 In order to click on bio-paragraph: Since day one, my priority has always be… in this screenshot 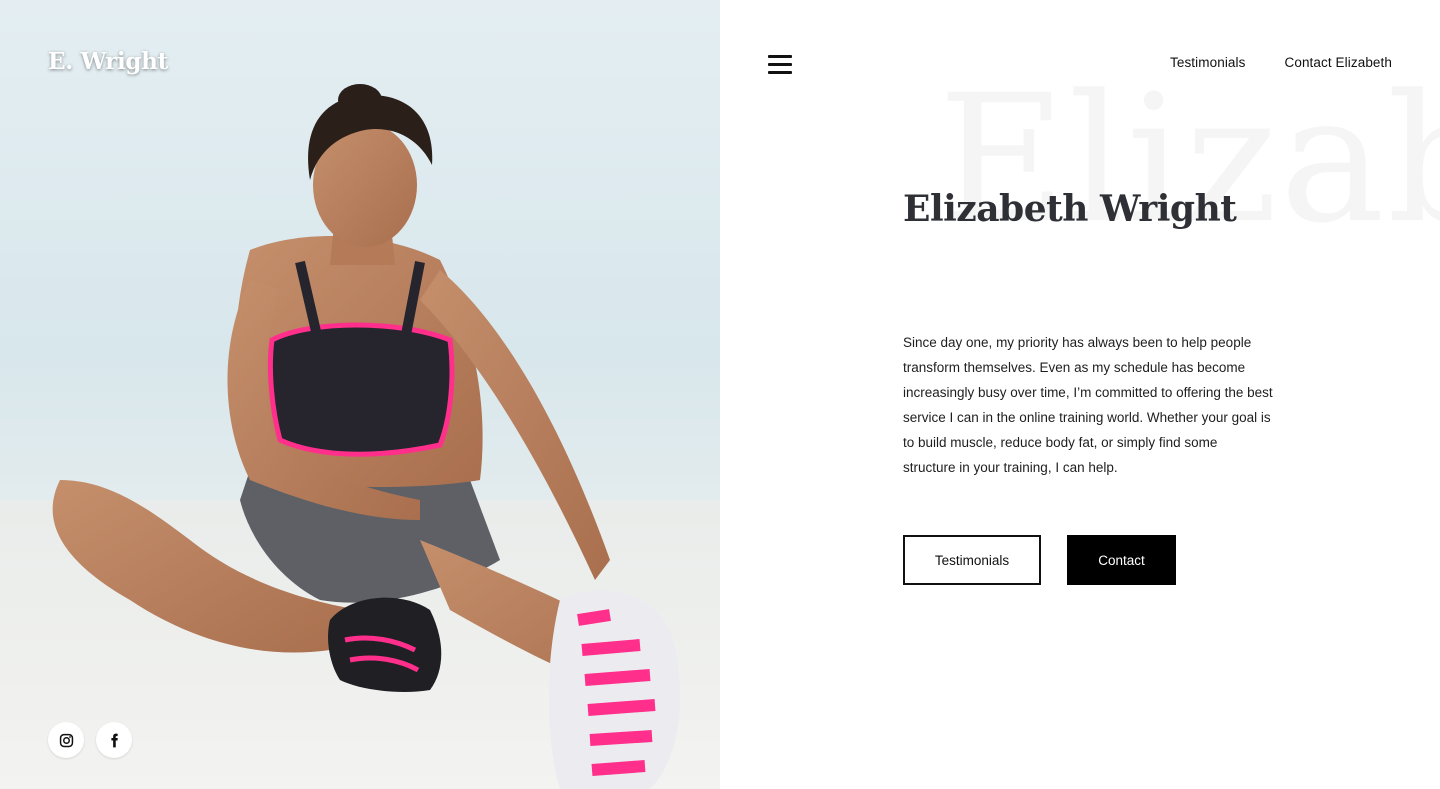, I will do `click(1088, 405)`.